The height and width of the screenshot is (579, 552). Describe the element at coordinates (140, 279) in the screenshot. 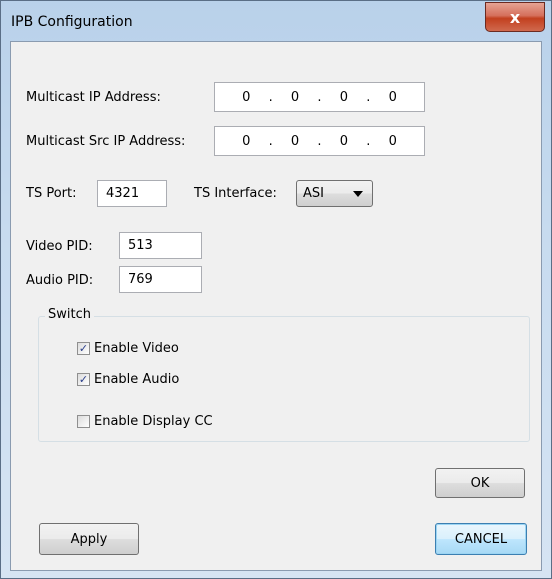

I see `audio-pid-value: 769` at that location.